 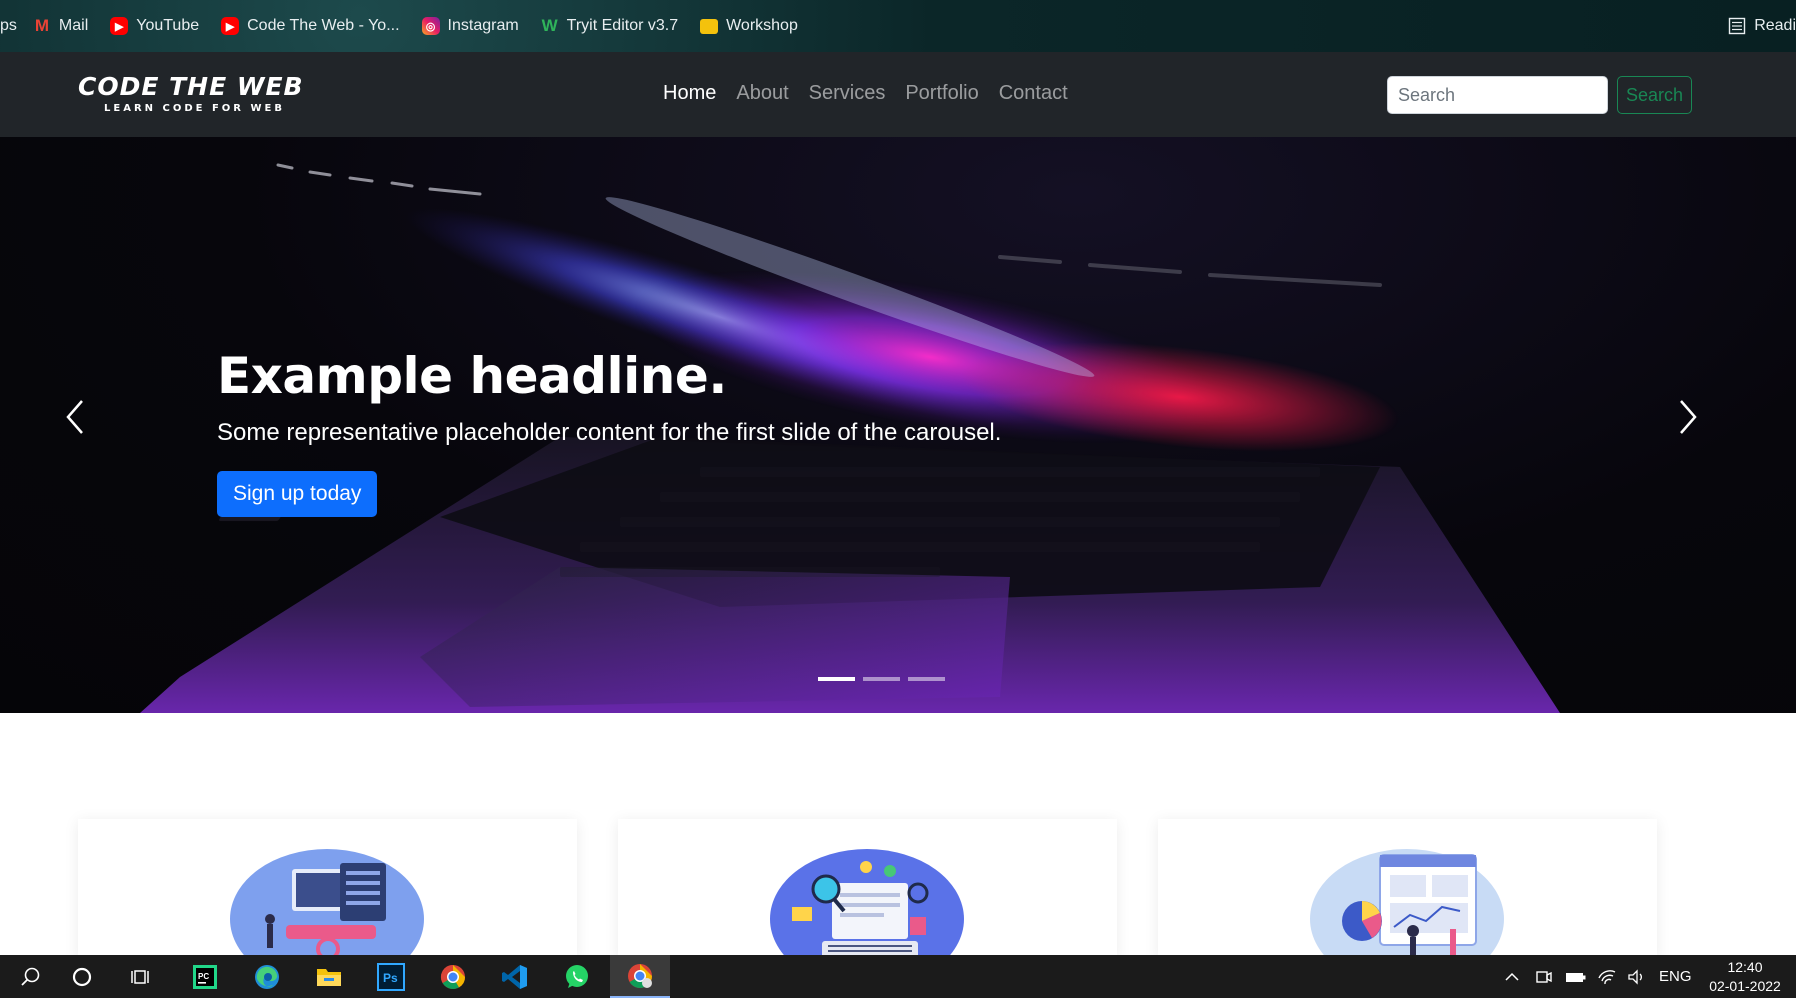 I want to click on taskbar-vscode-button, so click(x=515, y=976).